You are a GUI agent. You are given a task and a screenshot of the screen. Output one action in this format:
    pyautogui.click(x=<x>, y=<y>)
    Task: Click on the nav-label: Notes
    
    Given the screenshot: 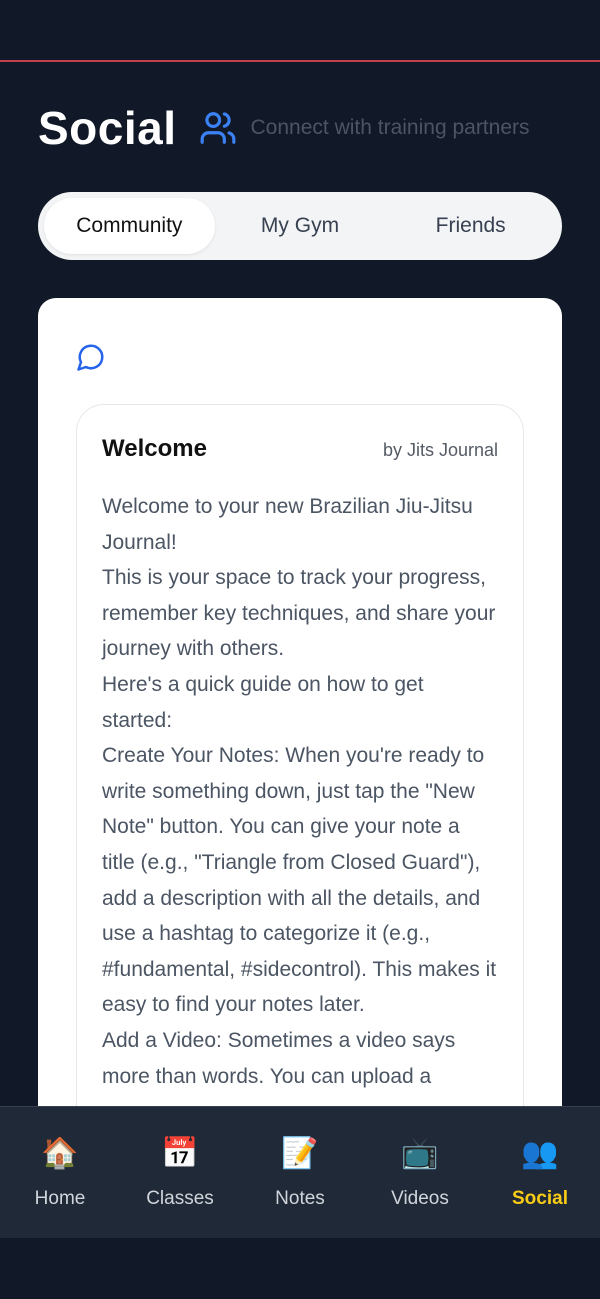 What is the action you would take?
    pyautogui.click(x=300, y=1198)
    